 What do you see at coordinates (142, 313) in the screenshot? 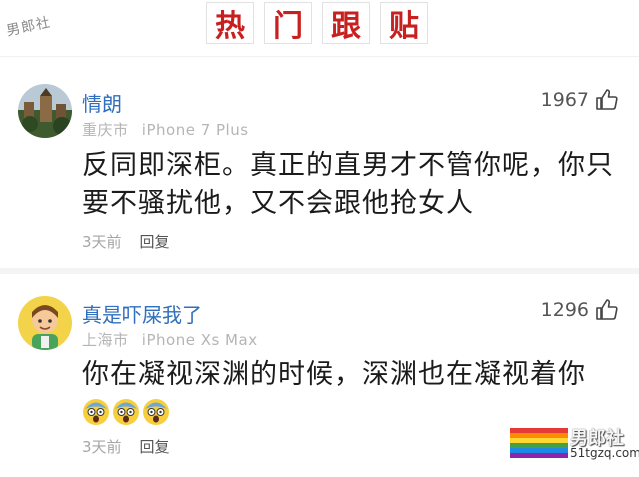
I see `username: 真是吓屎我了` at bounding box center [142, 313].